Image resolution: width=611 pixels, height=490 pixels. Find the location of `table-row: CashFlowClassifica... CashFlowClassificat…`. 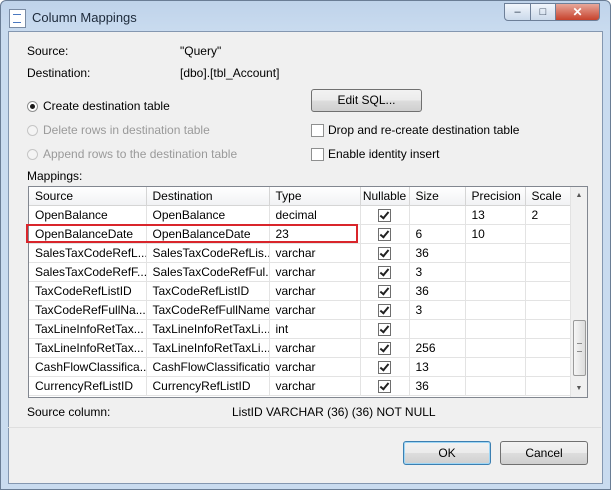

table-row: CashFlowClassifica... CashFlowClassificat… is located at coordinates (304, 367).